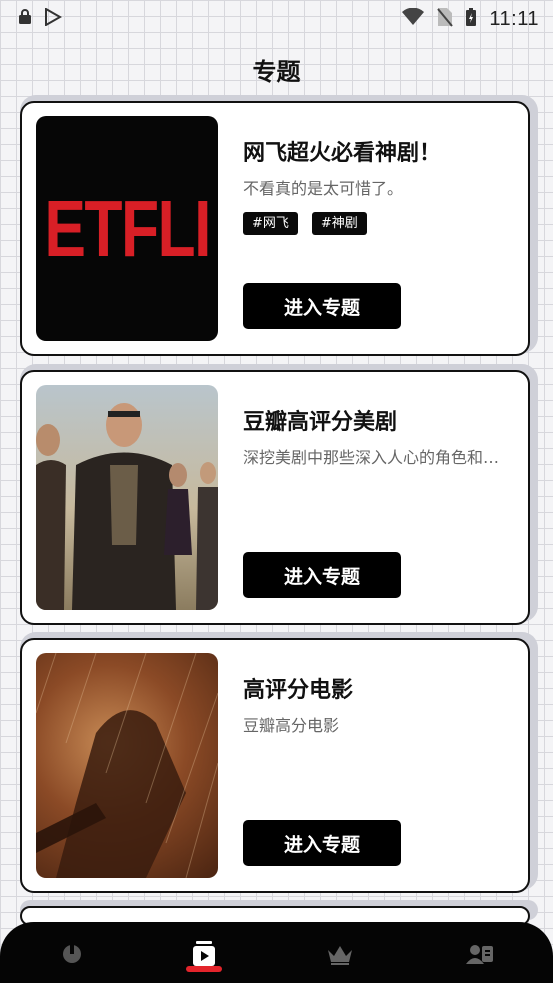 The width and height of the screenshot is (553, 983). Describe the element at coordinates (25, 19) in the screenshot. I see `lock-icon` at that location.